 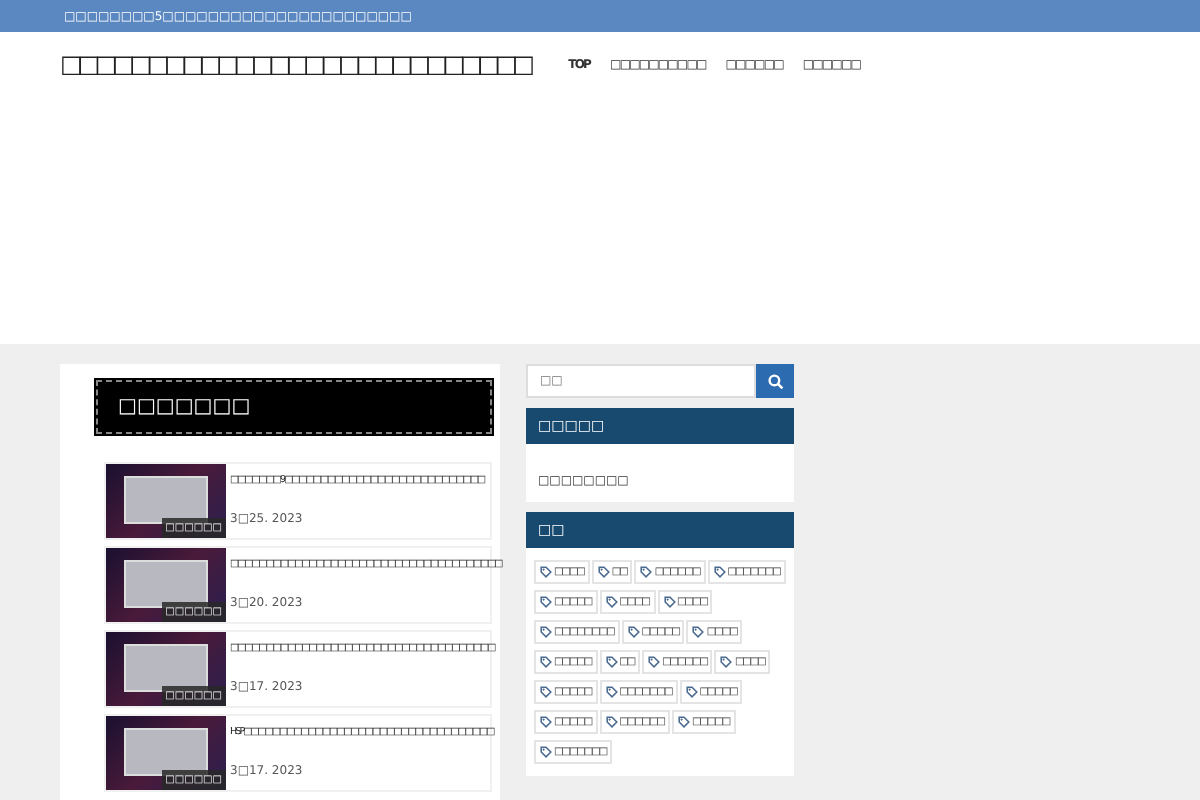 I want to click on site-title: □□□□□□□□□□□□□□□□□□□□□□□□□□□, so click(x=295, y=64).